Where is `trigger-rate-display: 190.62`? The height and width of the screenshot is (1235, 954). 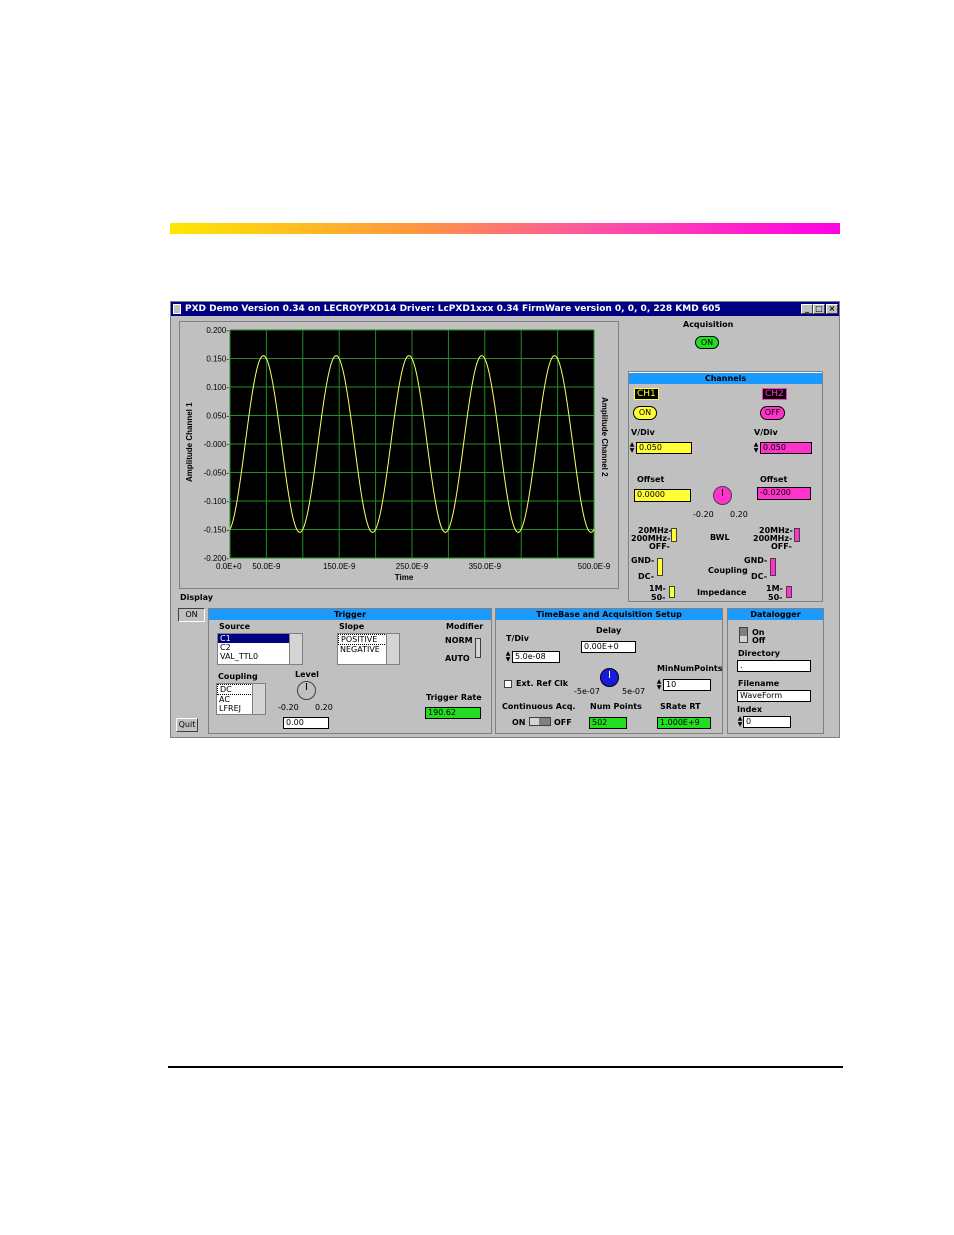 trigger-rate-display: 190.62 is located at coordinates (453, 713).